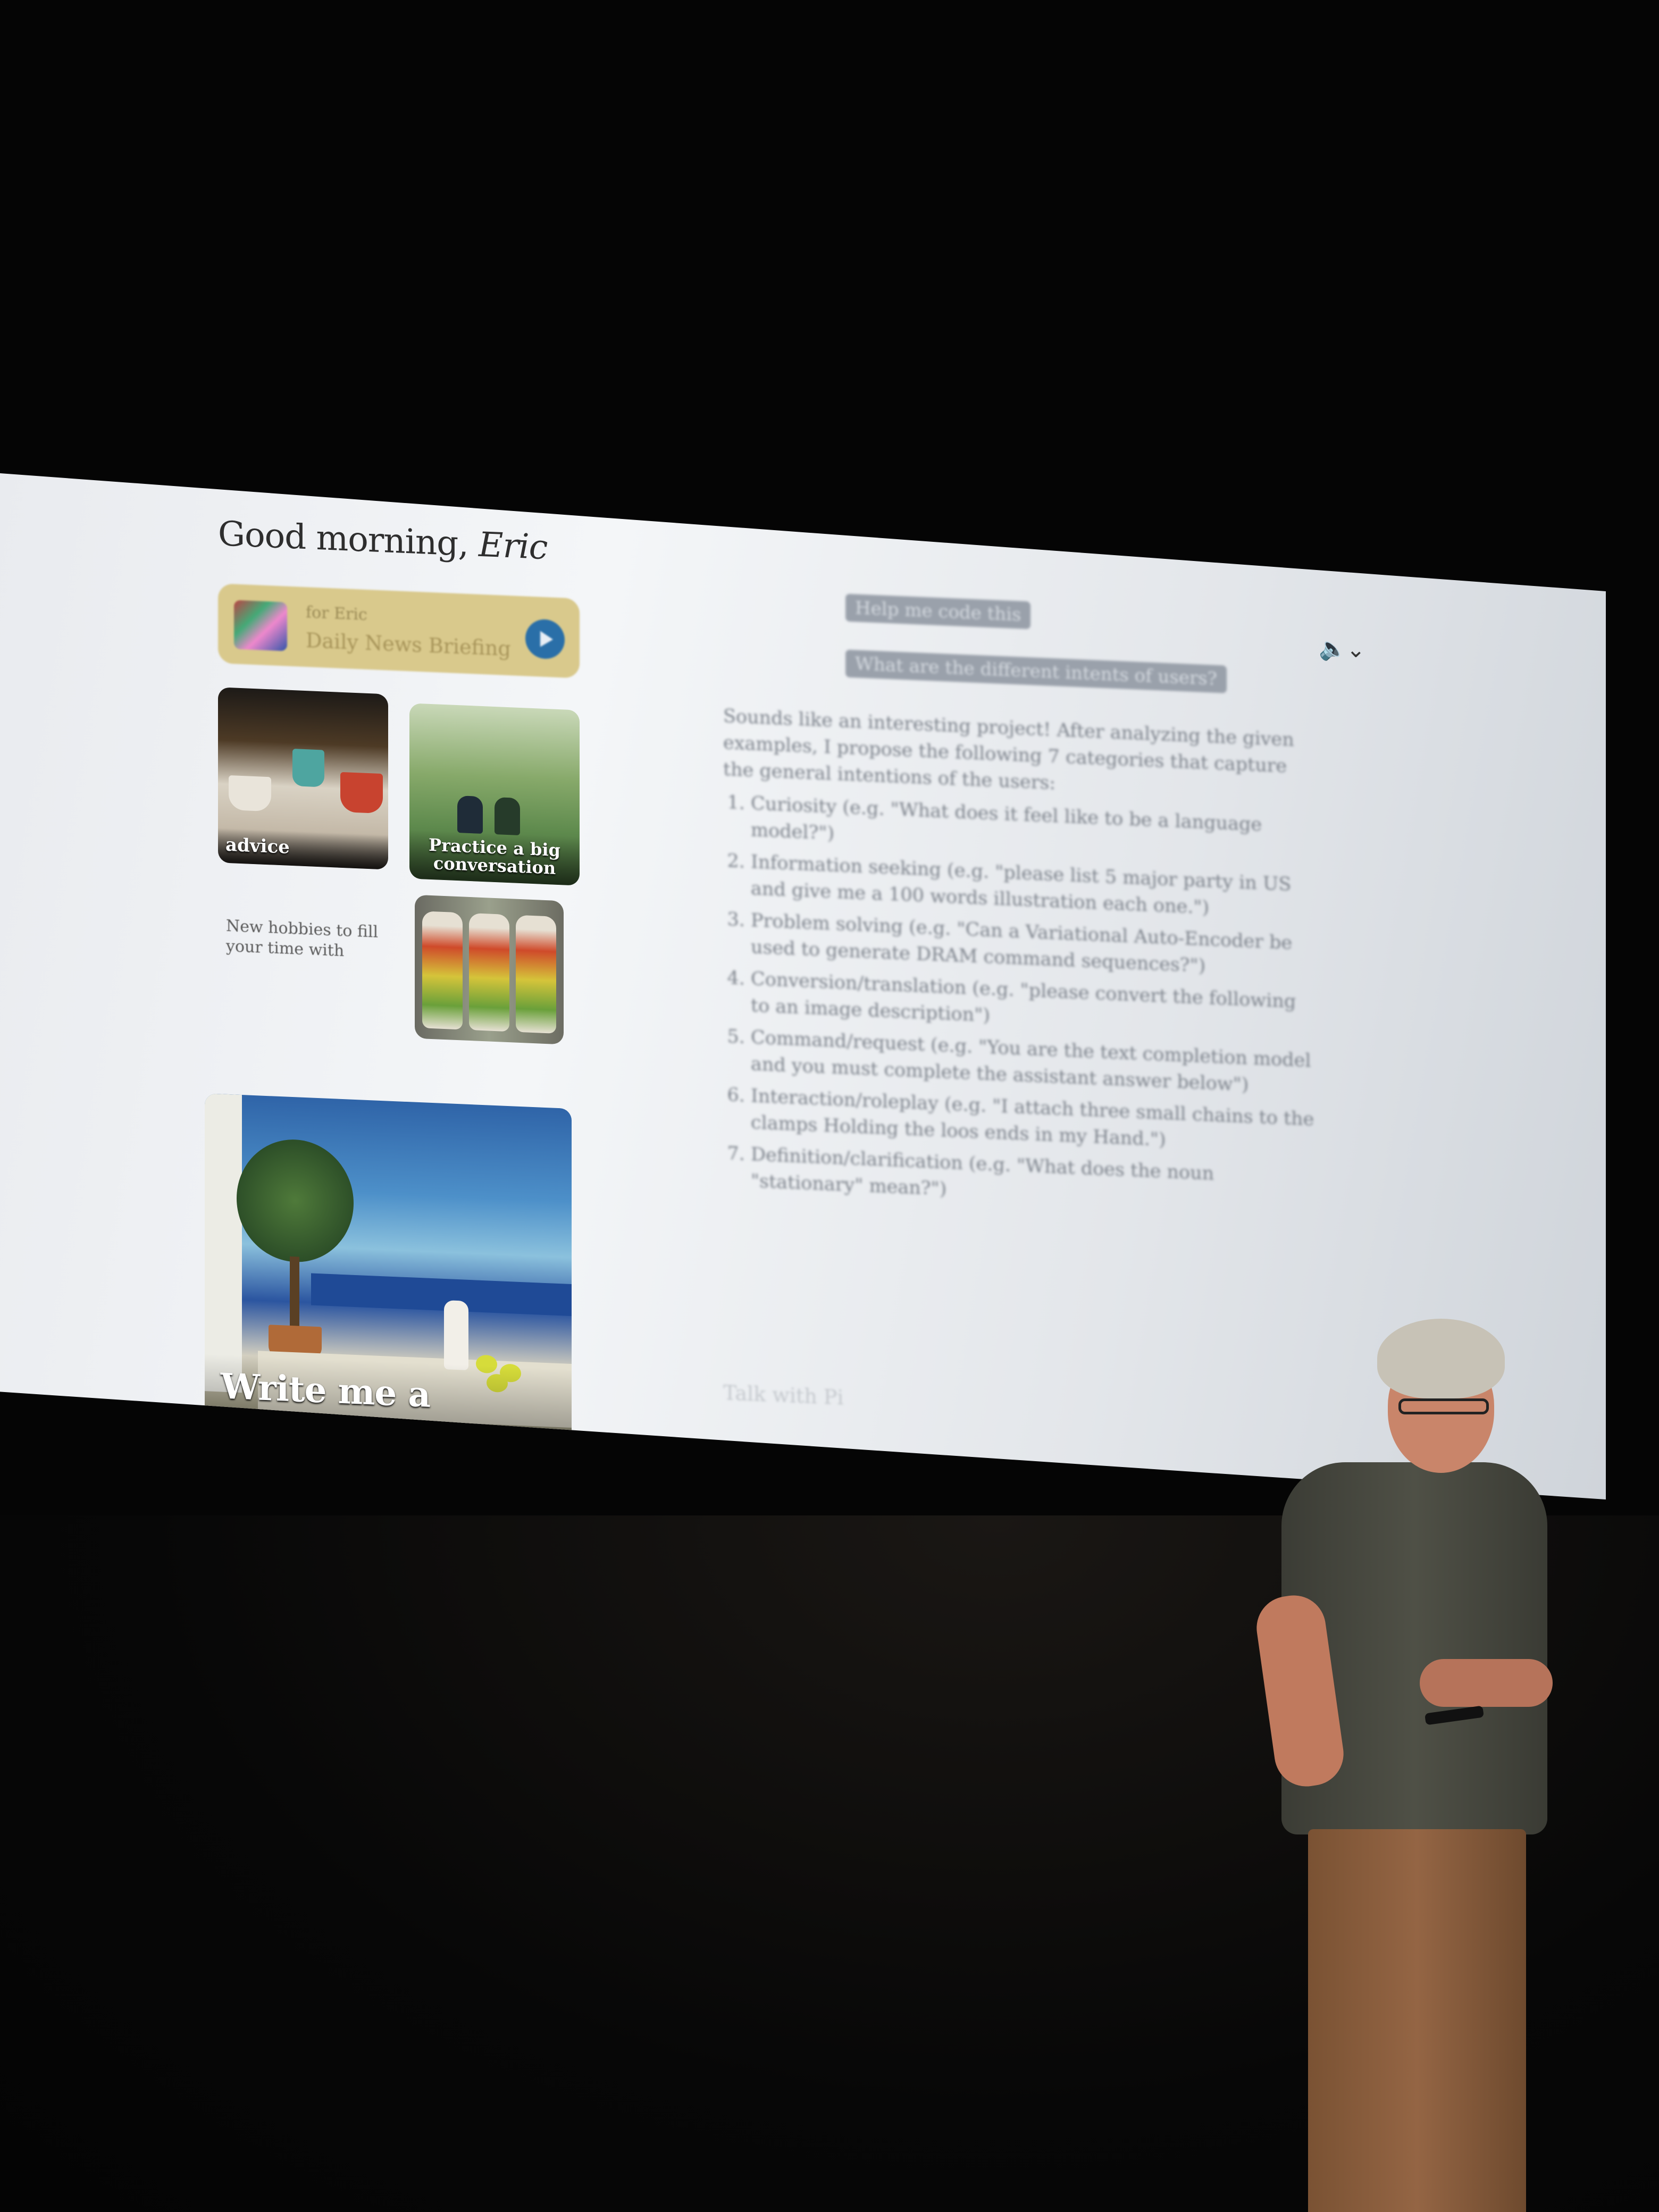 This screenshot has height=2212, width=1659. I want to click on bottle-illustration, so click(456, 1335).